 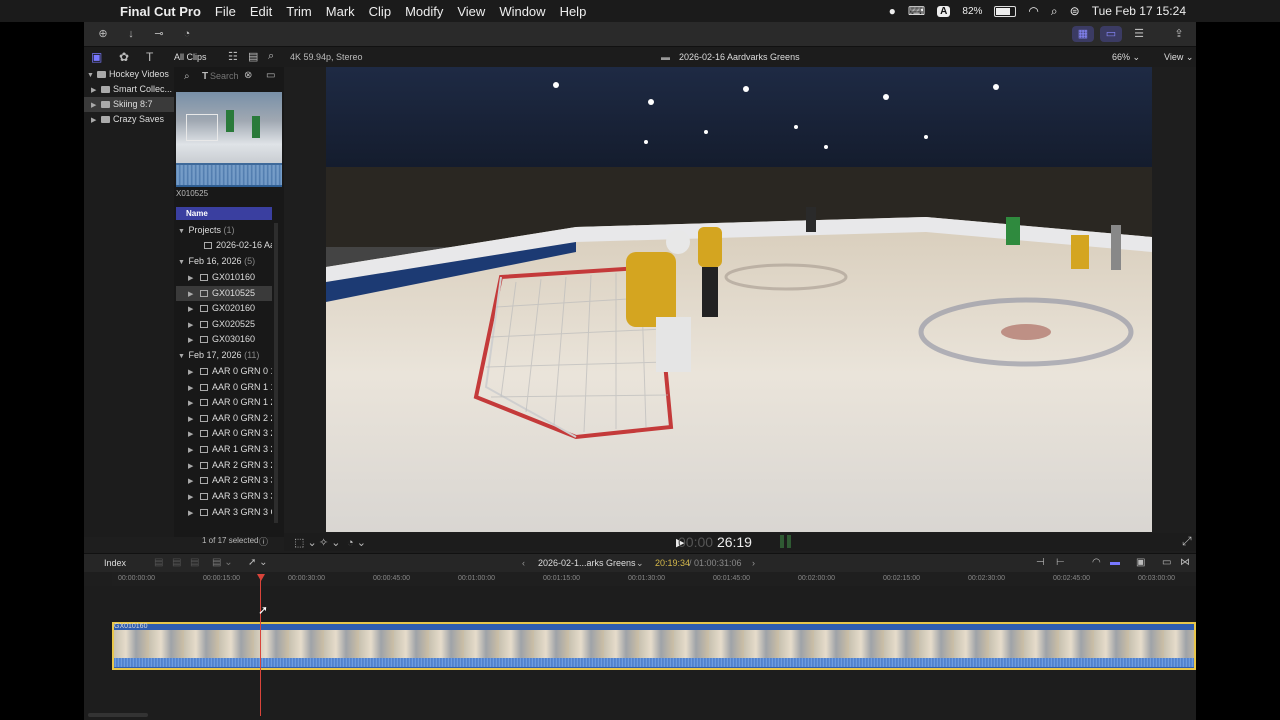 I want to click on battery-icon, so click(x=1005, y=11).